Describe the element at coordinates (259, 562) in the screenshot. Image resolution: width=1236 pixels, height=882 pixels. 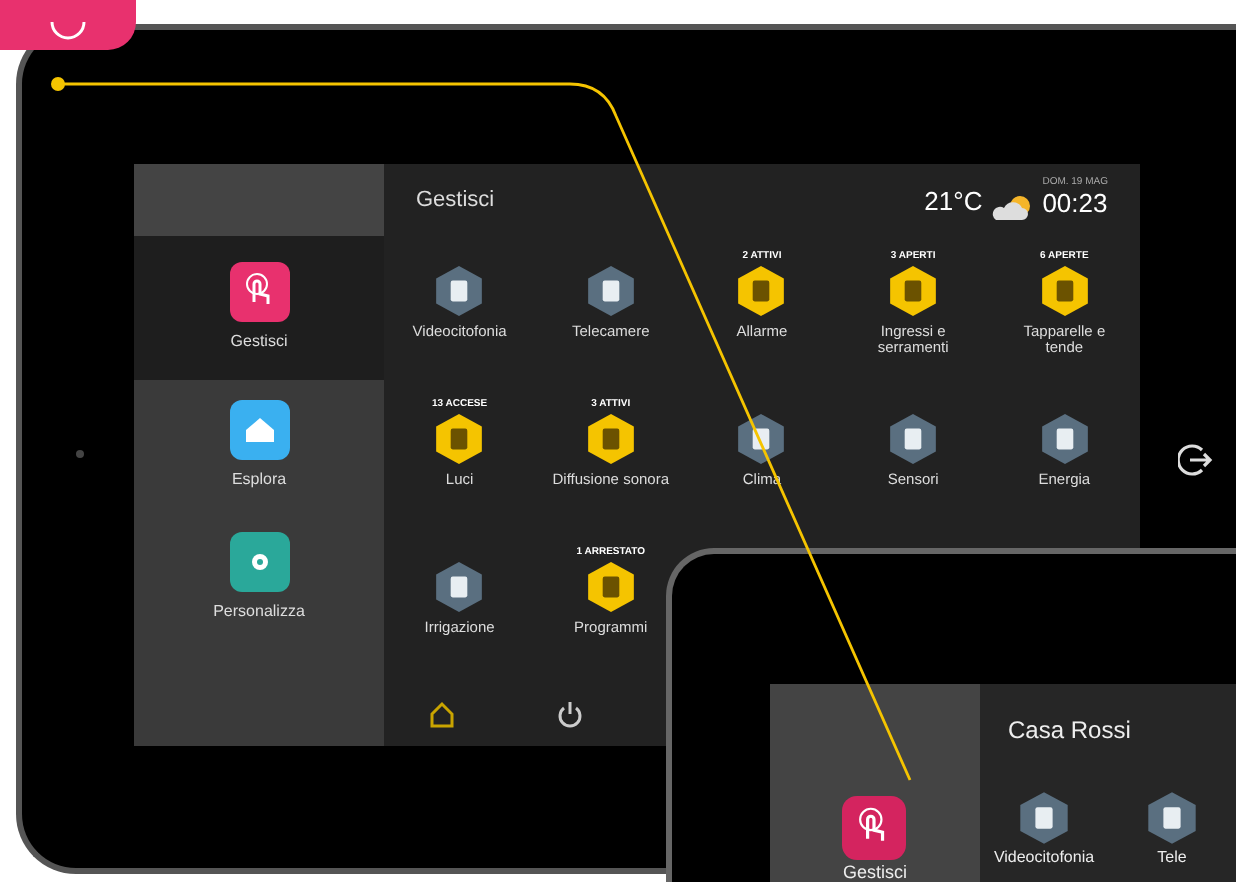
I see `gear-icon` at that location.